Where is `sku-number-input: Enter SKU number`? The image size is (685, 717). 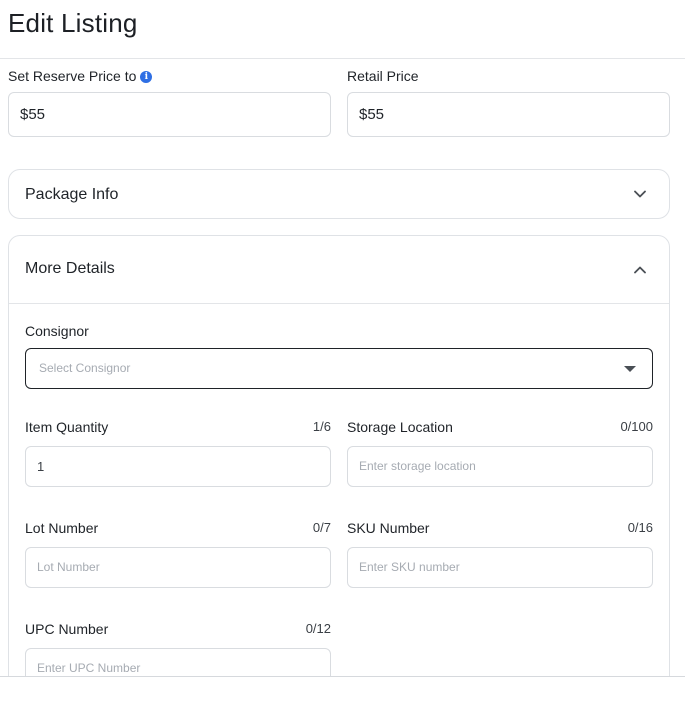 sku-number-input: Enter SKU number is located at coordinates (500, 567).